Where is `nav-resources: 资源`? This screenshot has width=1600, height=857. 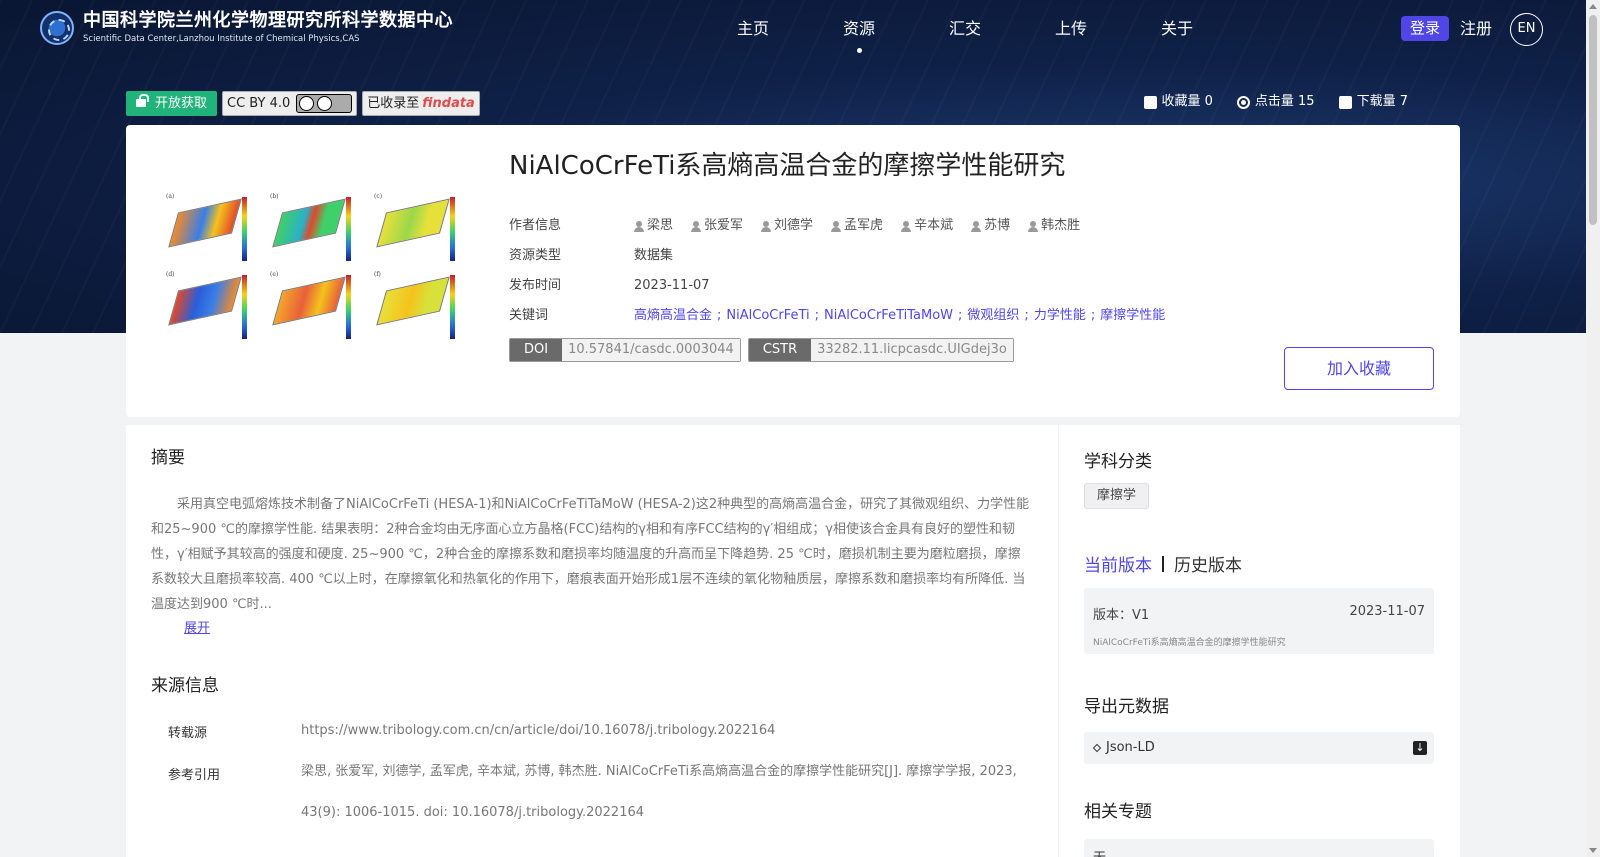
nav-resources: 资源 is located at coordinates (859, 34).